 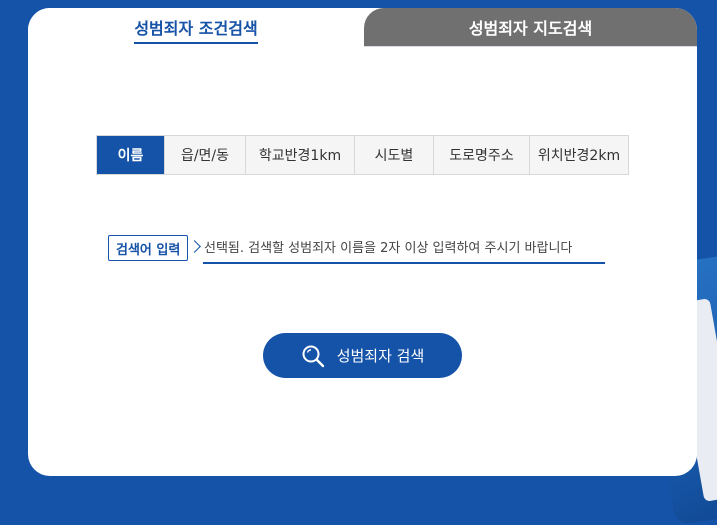 I want to click on search-type-location-radius: 위치반경2km, so click(x=579, y=155).